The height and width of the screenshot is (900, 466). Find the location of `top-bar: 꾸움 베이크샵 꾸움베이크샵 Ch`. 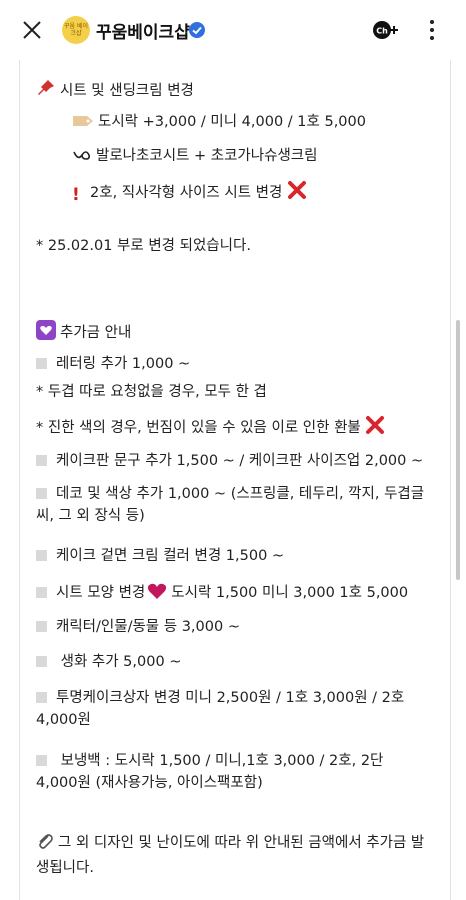

top-bar: 꾸움 베이크샵 꾸움베이크샵 Ch is located at coordinates (233, 30).